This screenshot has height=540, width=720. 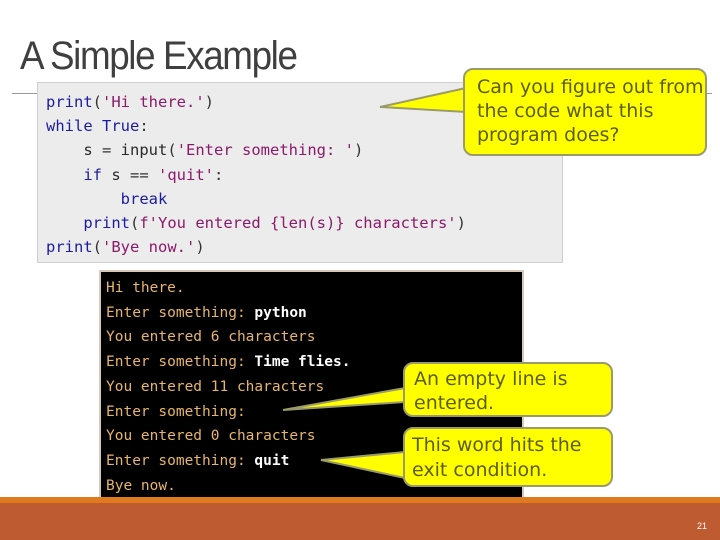 What do you see at coordinates (298, 223) in the screenshot?
I see `code-token: f'You entered {len(s)} characters'` at bounding box center [298, 223].